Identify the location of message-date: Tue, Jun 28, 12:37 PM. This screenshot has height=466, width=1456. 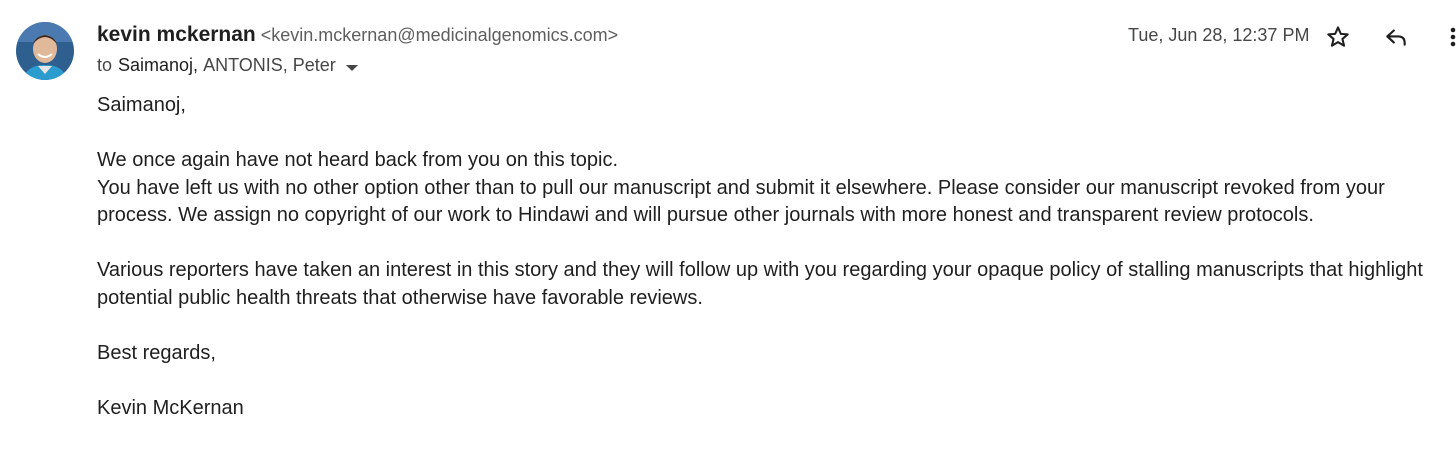
(1219, 35).